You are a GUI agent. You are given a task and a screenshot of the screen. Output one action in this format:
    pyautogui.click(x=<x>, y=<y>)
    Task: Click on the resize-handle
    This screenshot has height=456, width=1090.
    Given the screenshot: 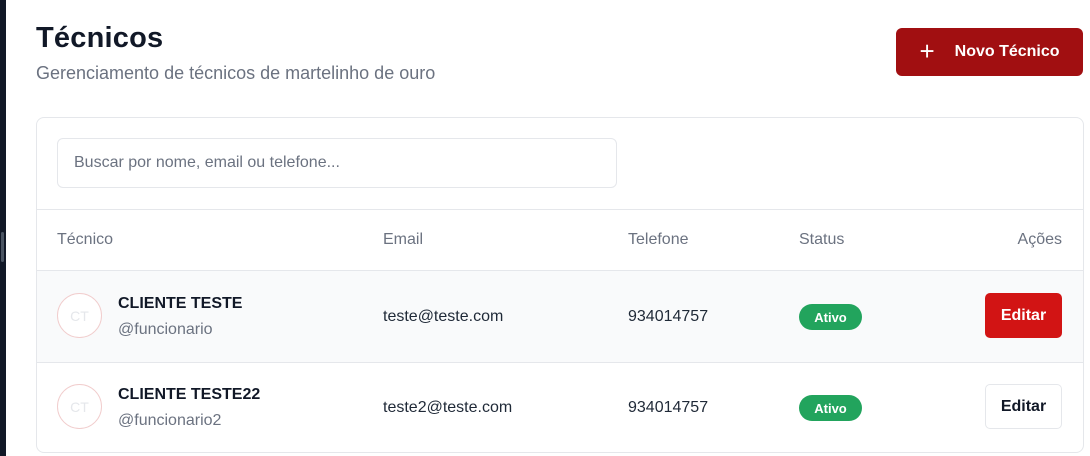 What is the action you would take?
    pyautogui.click(x=2, y=247)
    